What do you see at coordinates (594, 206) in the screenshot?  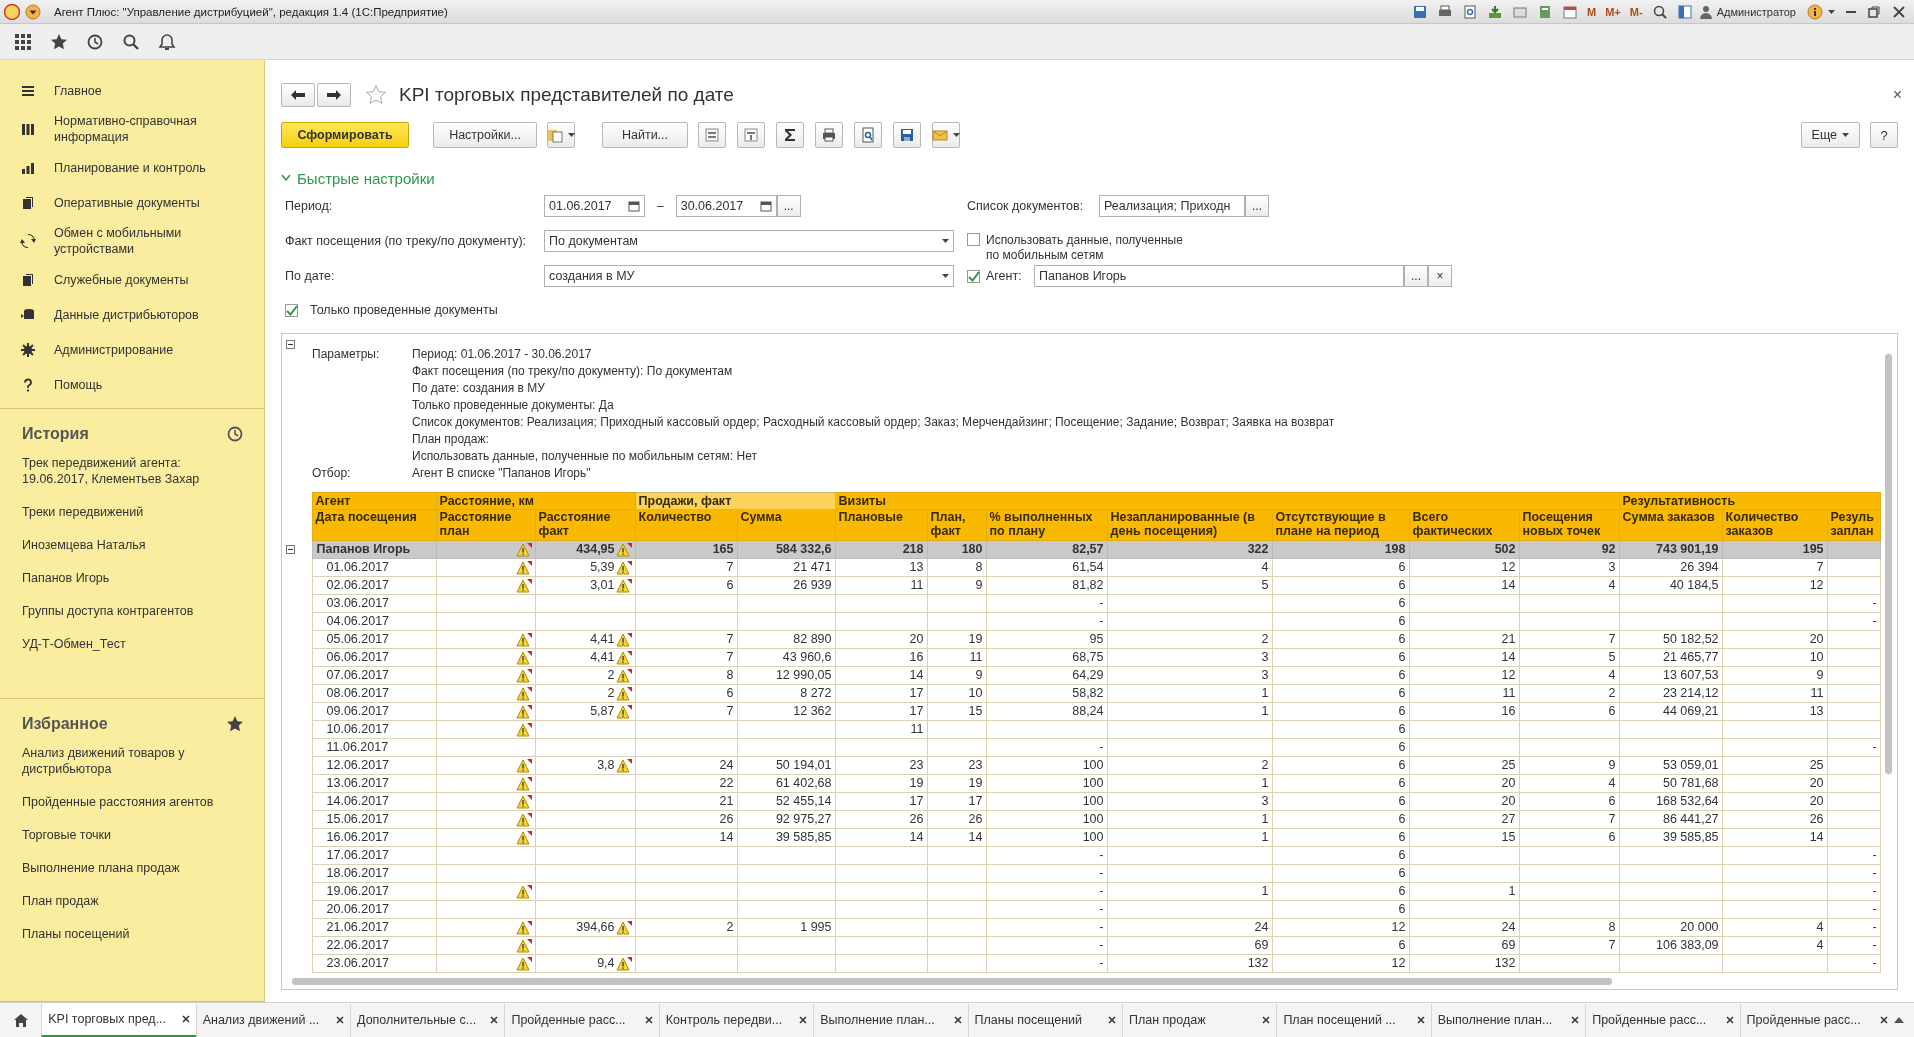 I see `date-field: 01.06.2017` at bounding box center [594, 206].